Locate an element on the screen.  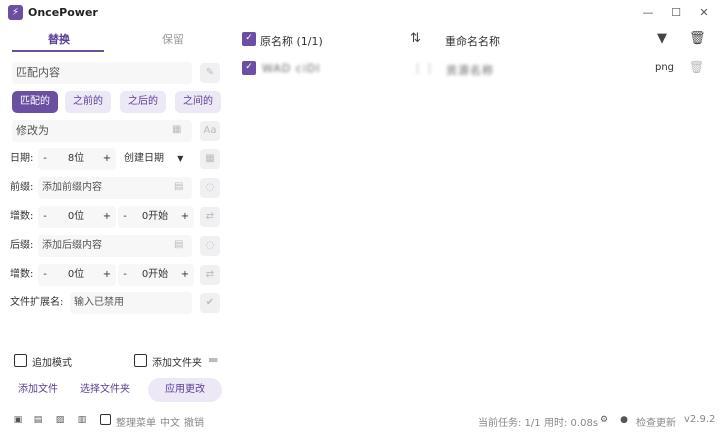
date-type-value: 创建日期 is located at coordinates (144, 158).